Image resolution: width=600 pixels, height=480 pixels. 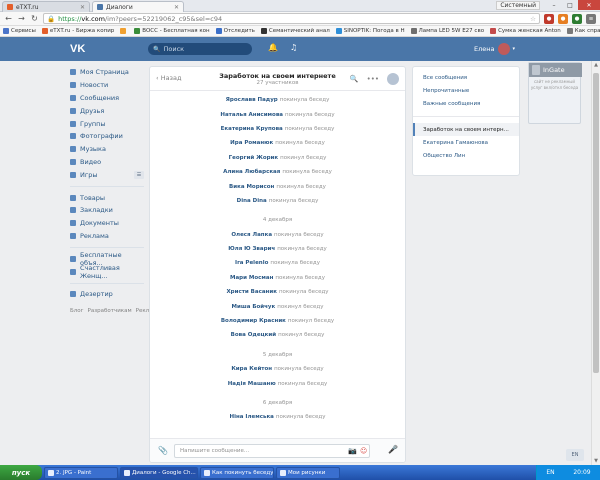 I want to click on member-name-link: Мари Мосман, so click(x=251, y=278).